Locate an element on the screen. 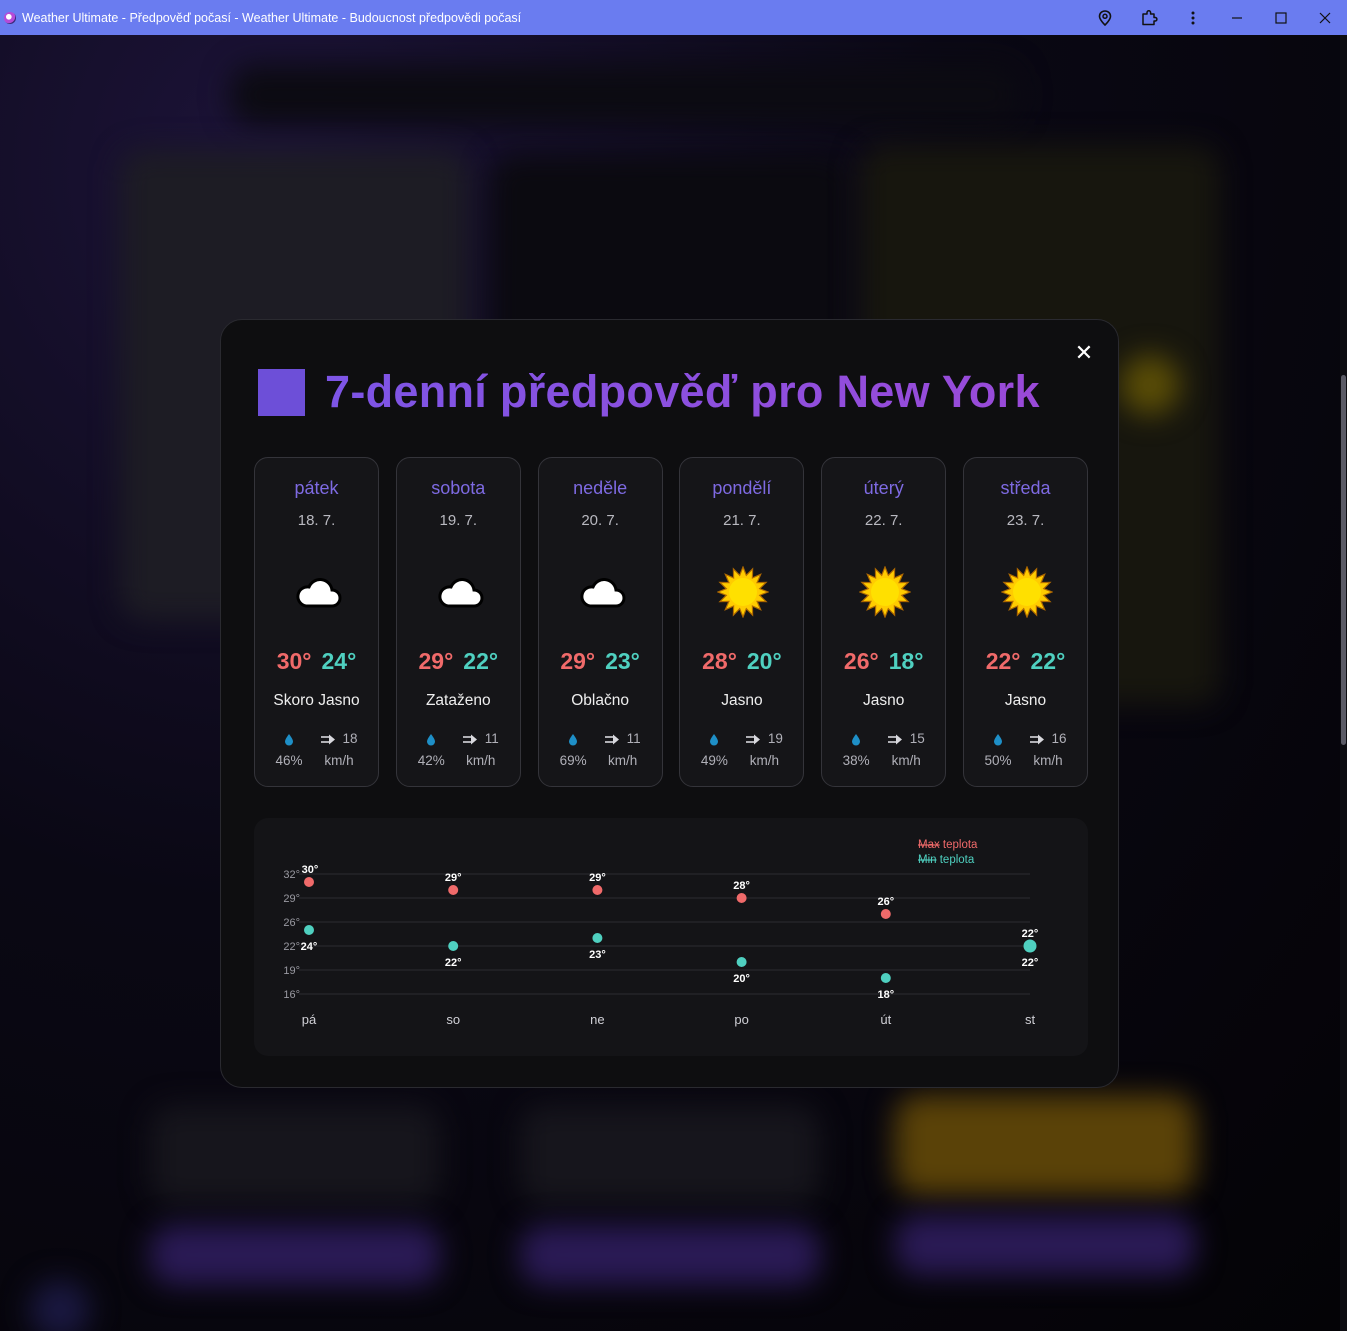 The height and width of the screenshot is (1331, 1347). extensions-puzzle-icon is located at coordinates (1149, 17).